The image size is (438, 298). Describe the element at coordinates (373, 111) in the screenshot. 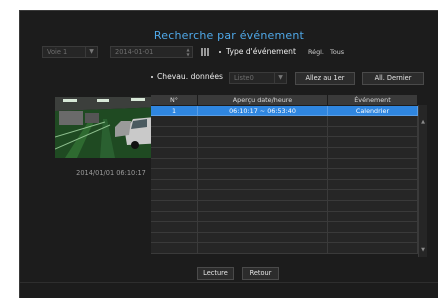

I see `cell-event: Calendrier` at that location.